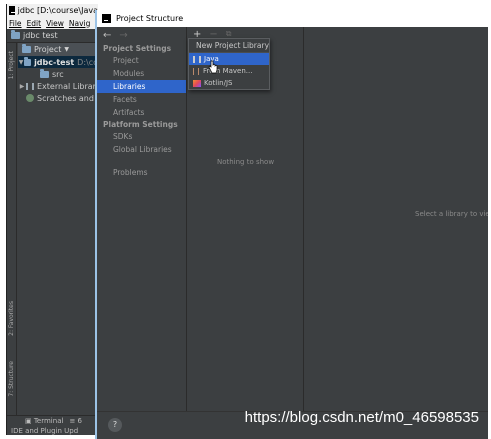 This screenshot has width=491, height=439. Describe the element at coordinates (197, 83) in the screenshot. I see `kotlin-icon` at that location.